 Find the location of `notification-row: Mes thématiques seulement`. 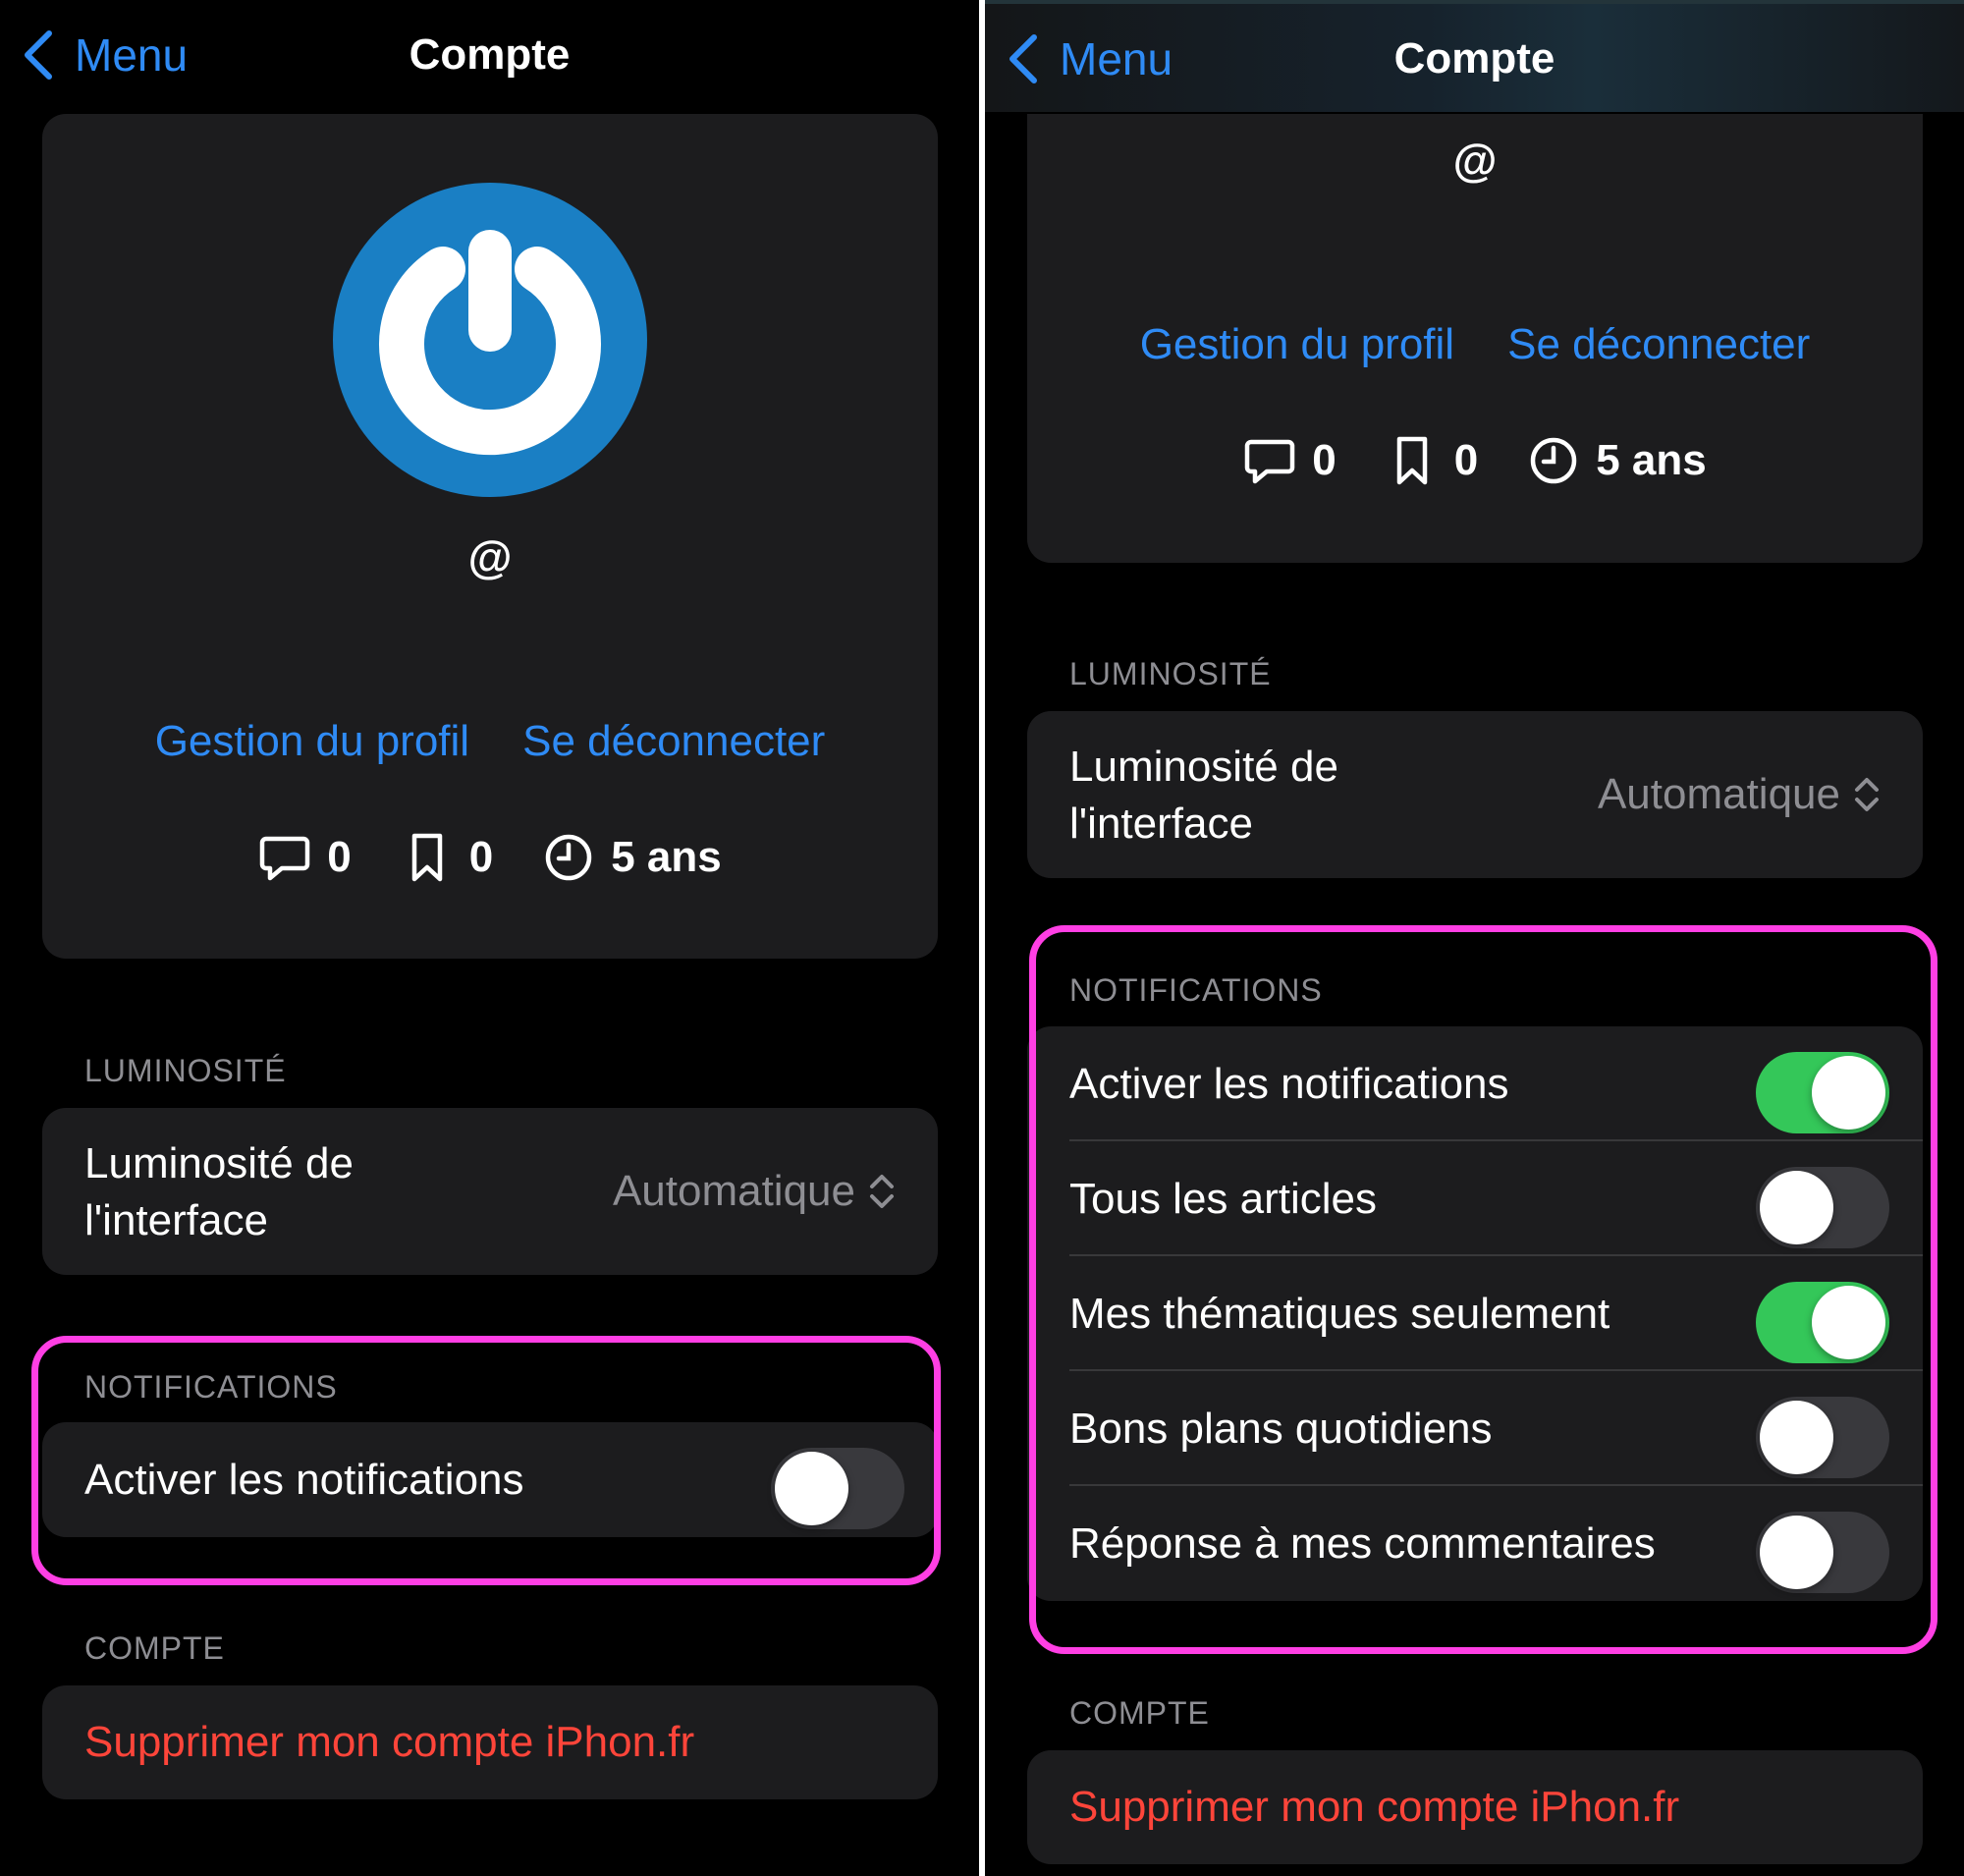

notification-row: Mes thématiques seulement is located at coordinates (1475, 1313).